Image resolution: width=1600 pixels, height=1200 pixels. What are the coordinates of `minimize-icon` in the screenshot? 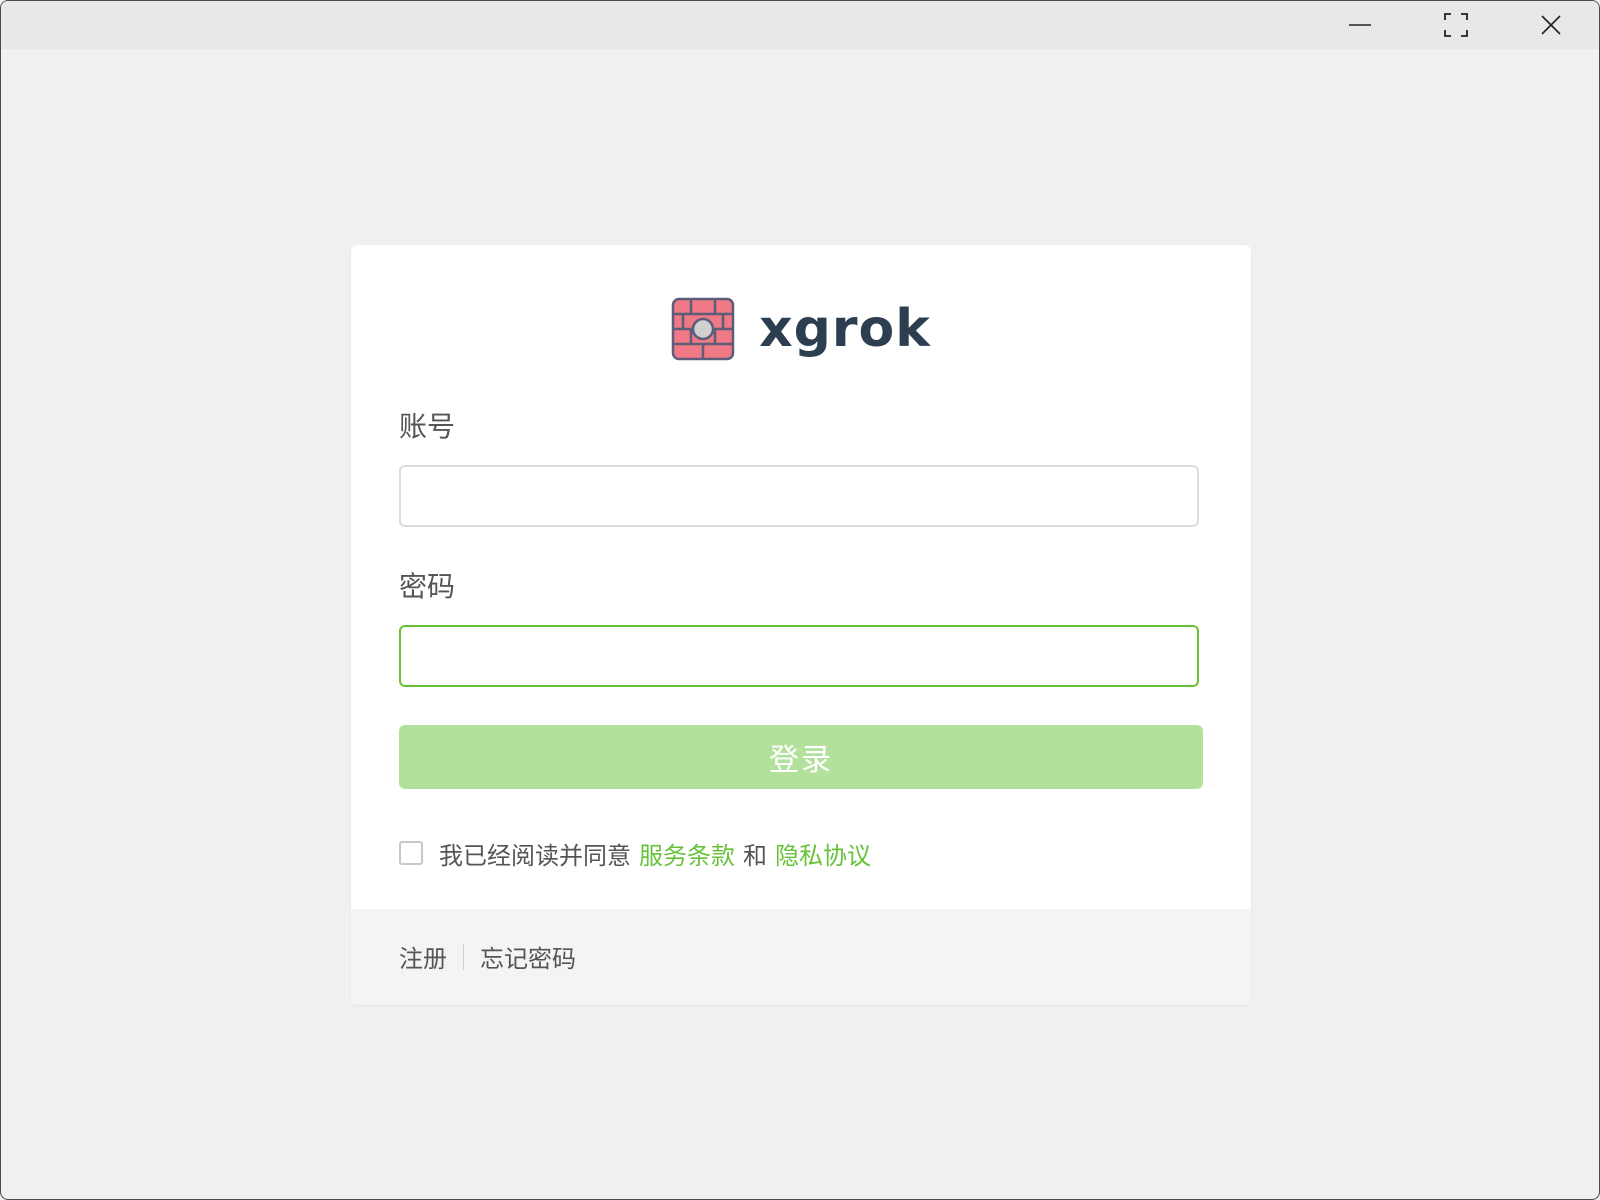 It's located at (1360, 25).